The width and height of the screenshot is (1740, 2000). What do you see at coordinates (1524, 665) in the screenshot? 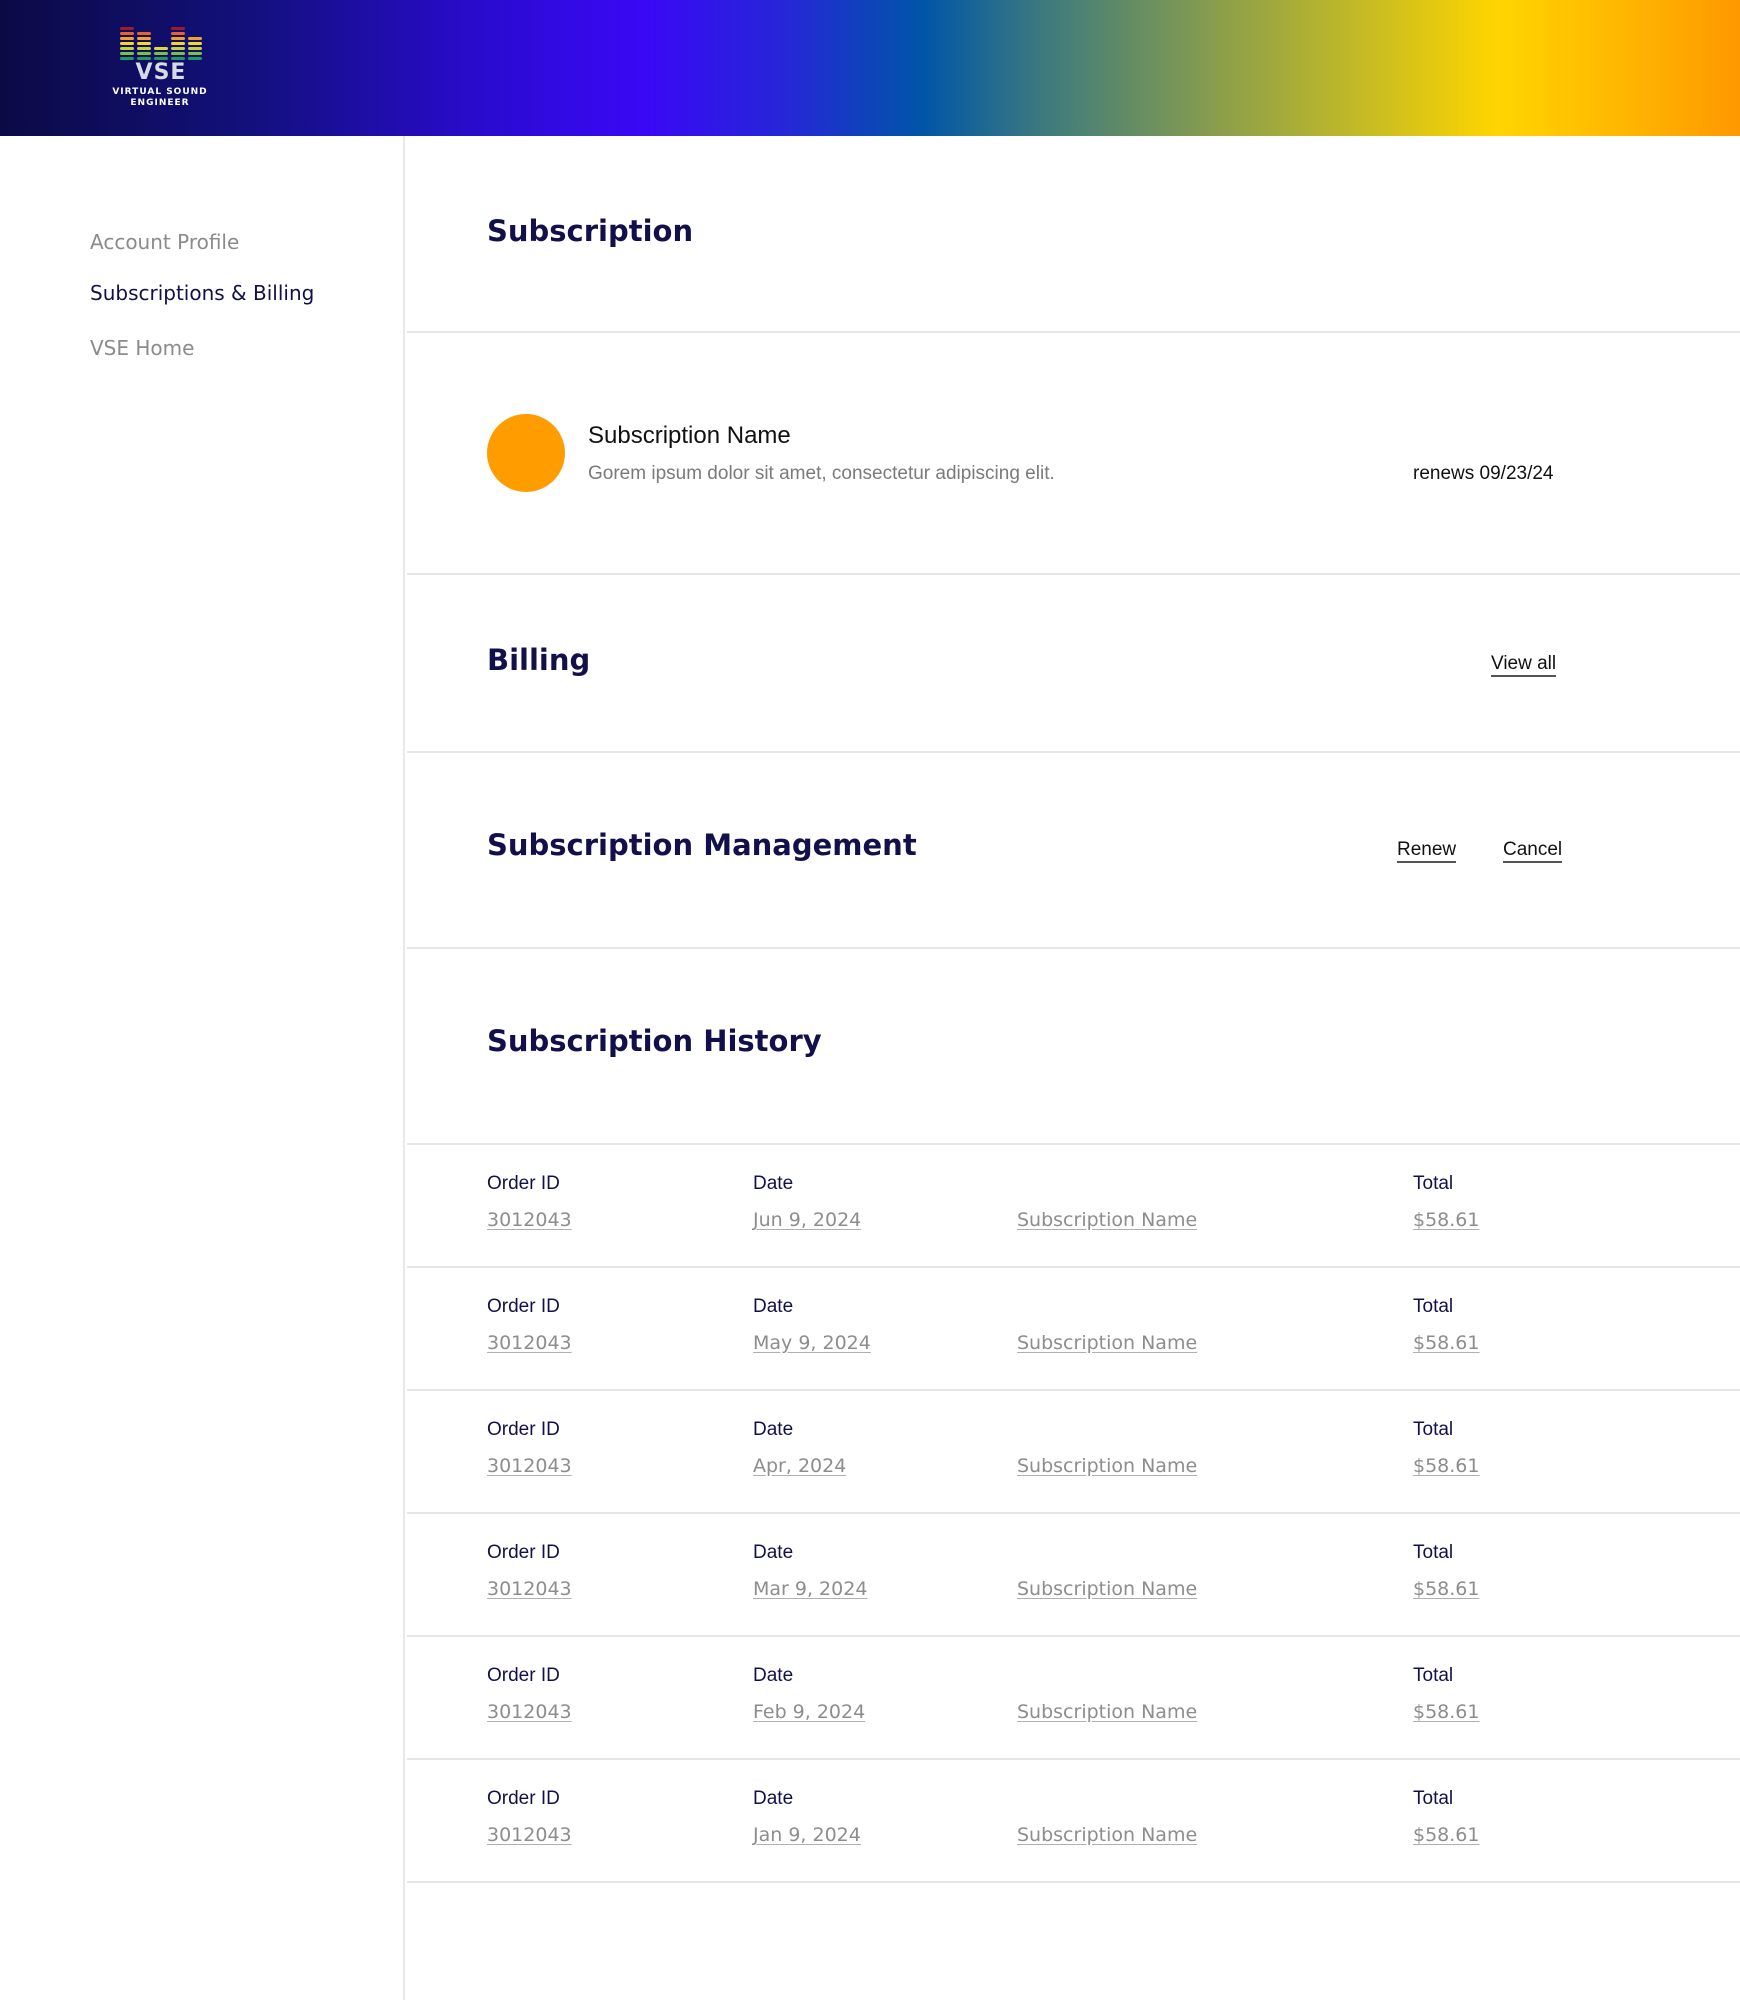
I see `view-all-link: View all` at bounding box center [1524, 665].